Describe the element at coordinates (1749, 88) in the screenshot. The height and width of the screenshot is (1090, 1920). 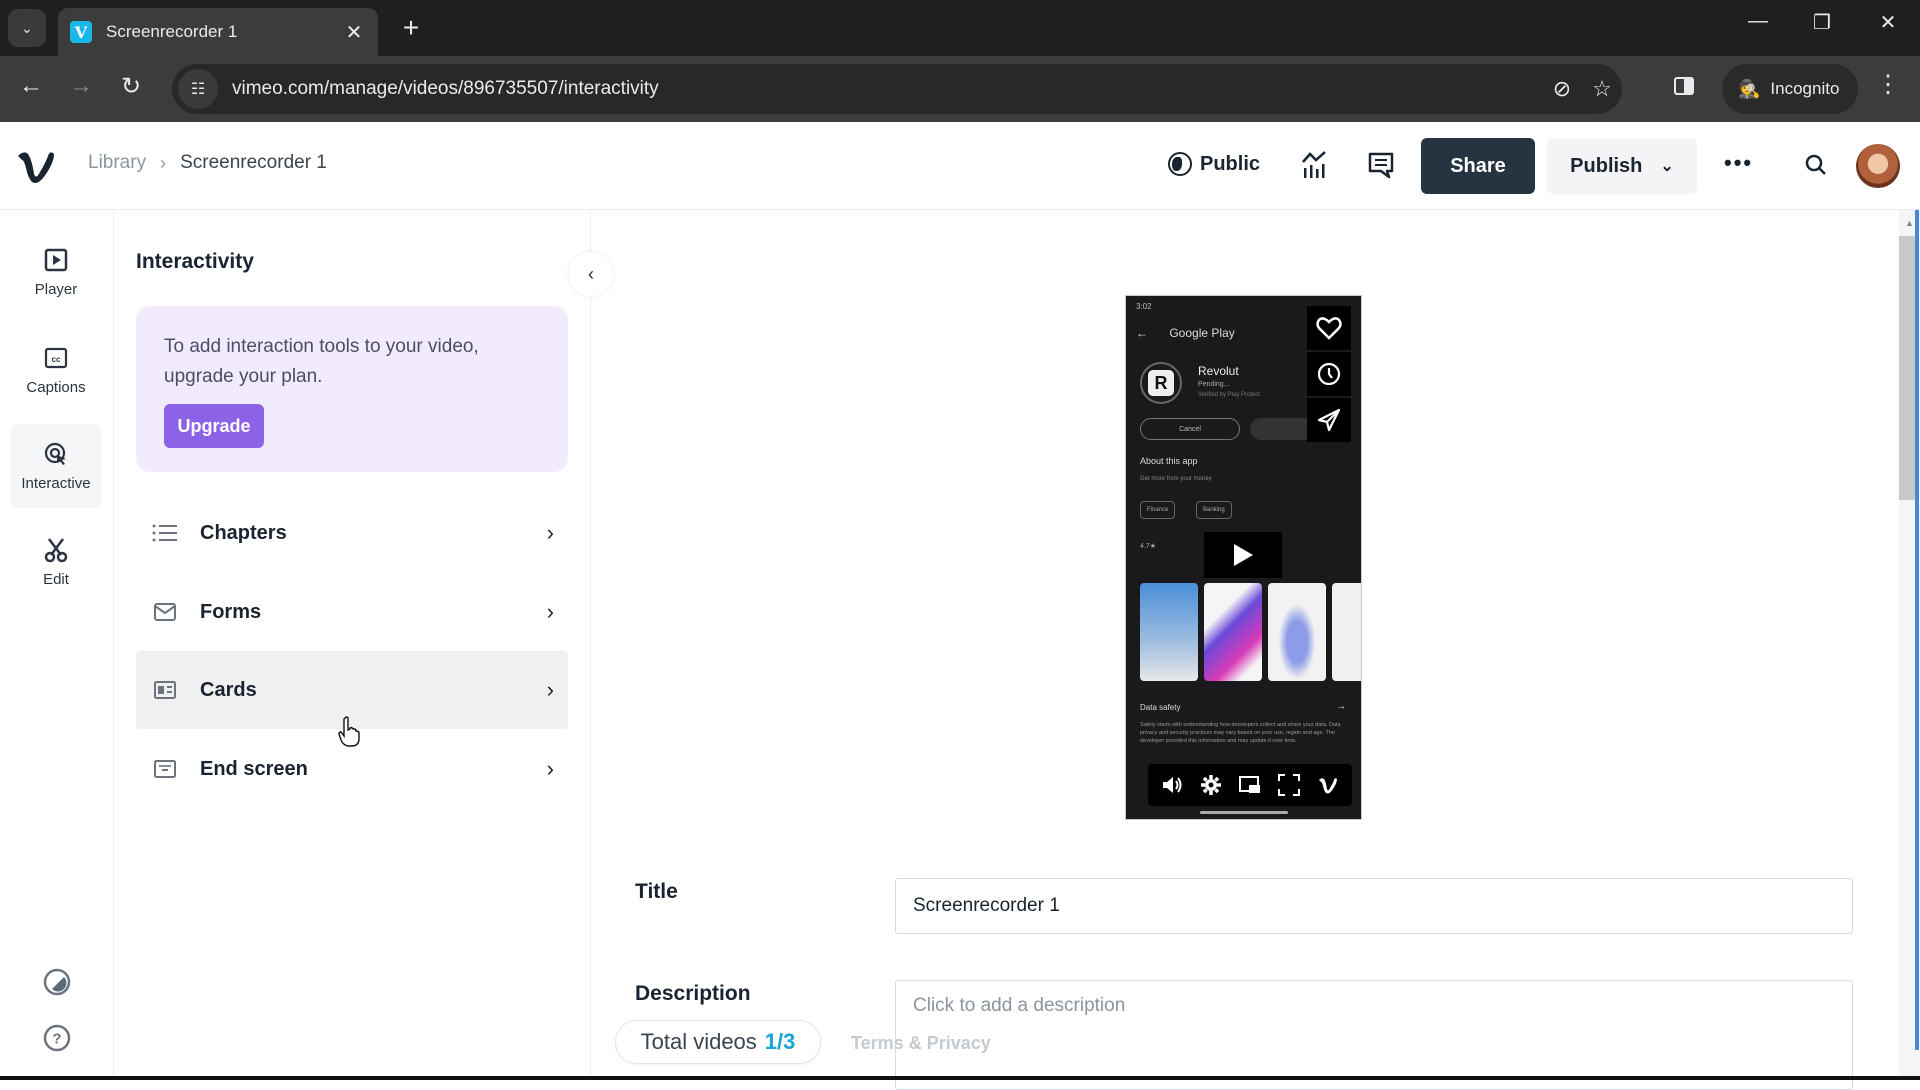
I see `incognito-icon: 🕵` at that location.